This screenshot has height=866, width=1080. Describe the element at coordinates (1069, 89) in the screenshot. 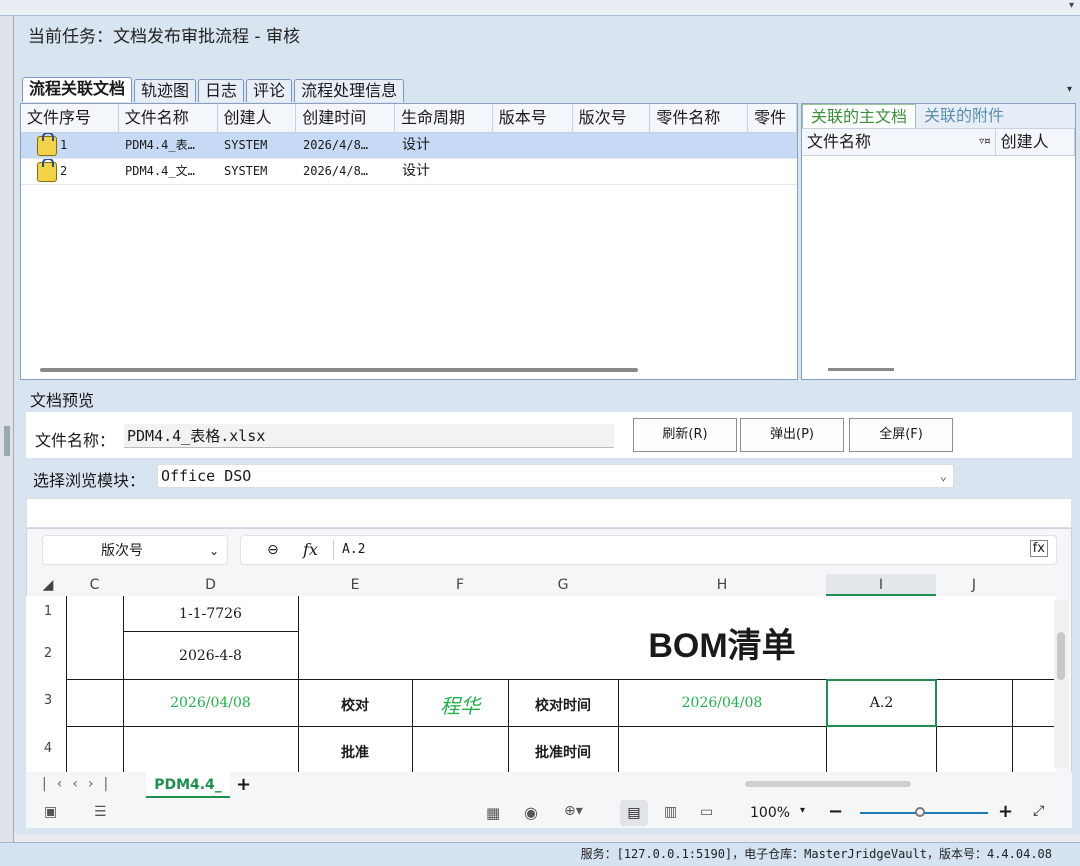

I see `tabs-dropdown-icon: ▾` at that location.